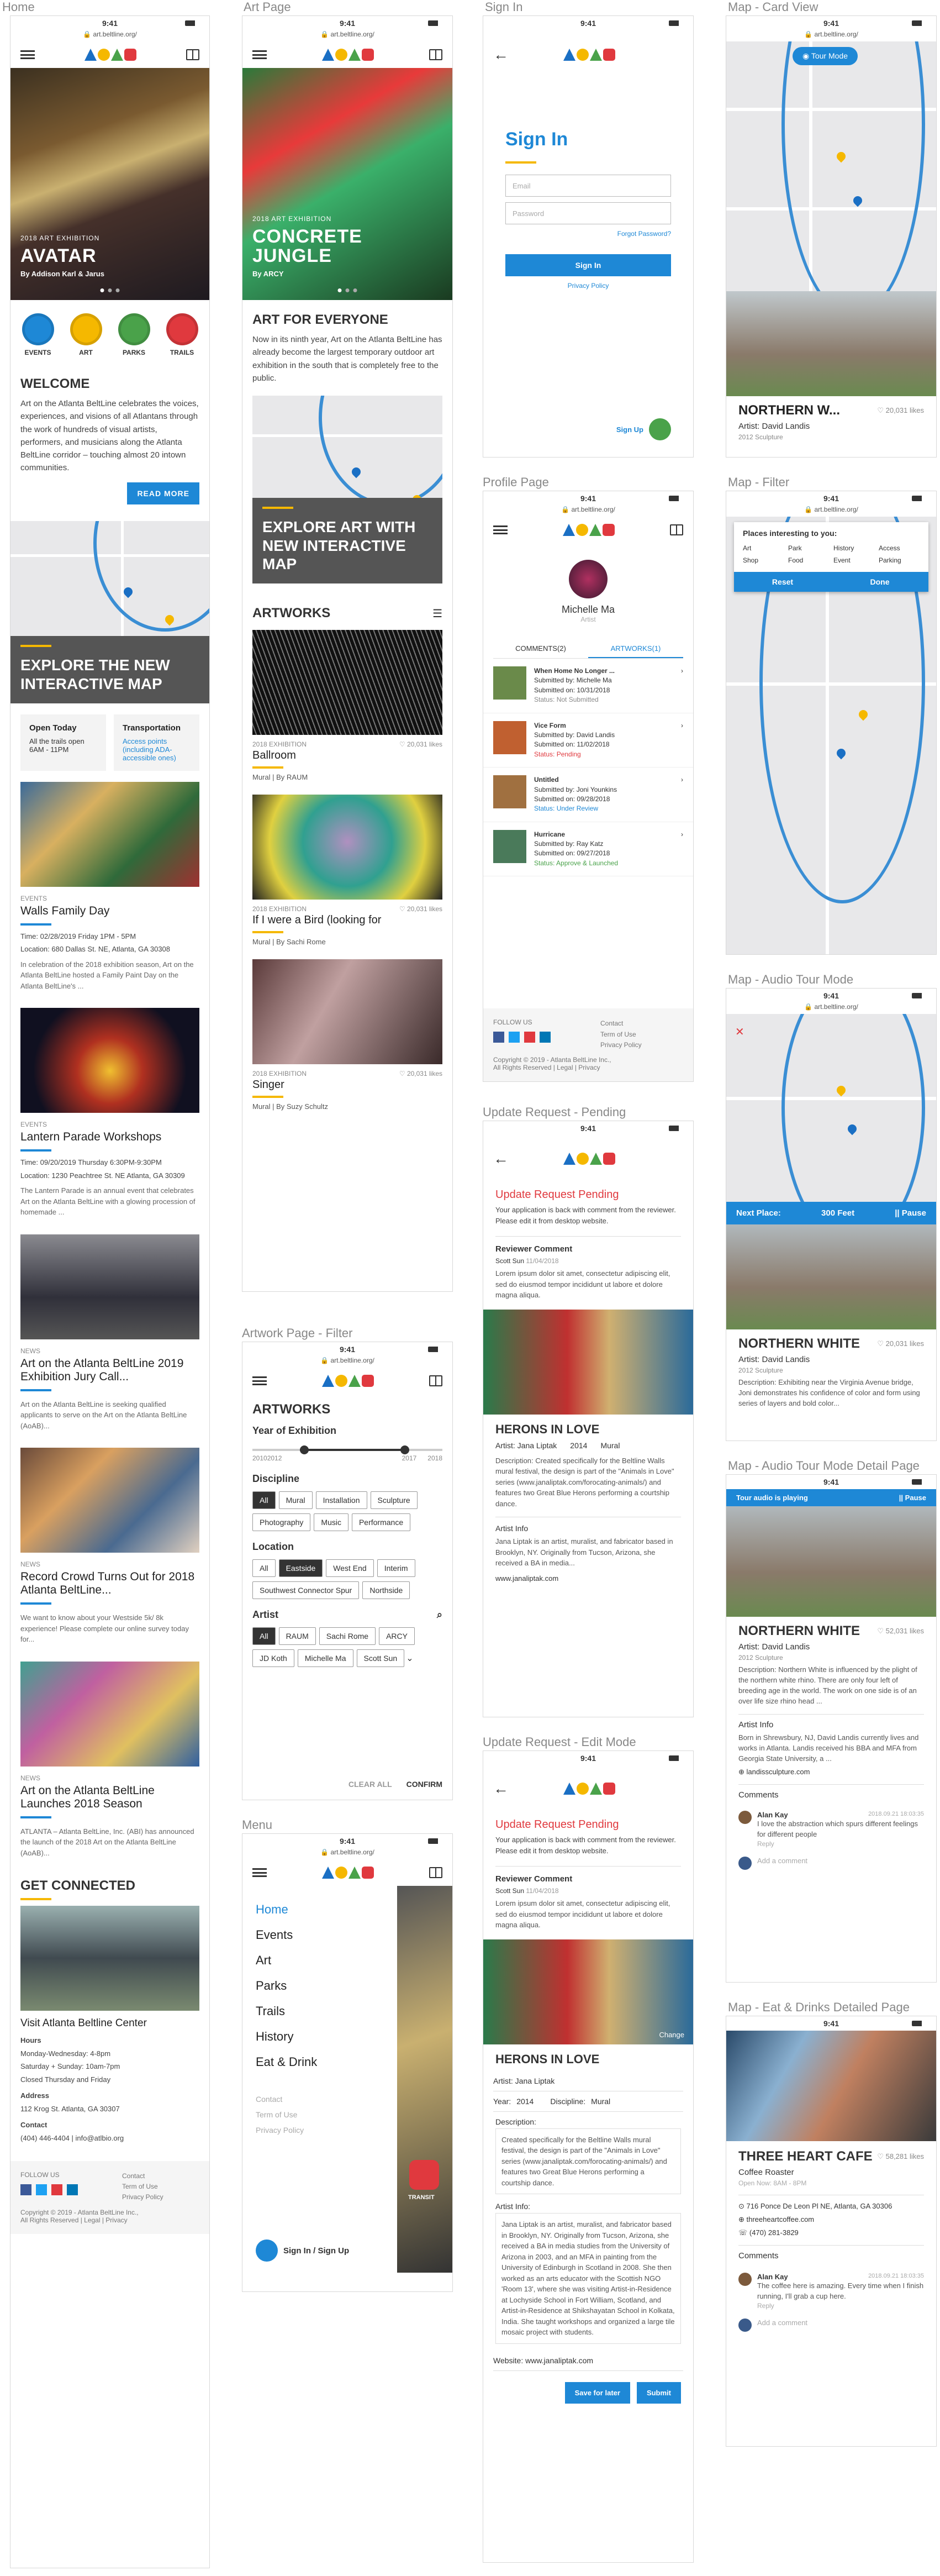 The height and width of the screenshot is (2576, 940). What do you see at coordinates (409, 1658) in the screenshot?
I see `chevron-down-icon: ⌄` at bounding box center [409, 1658].